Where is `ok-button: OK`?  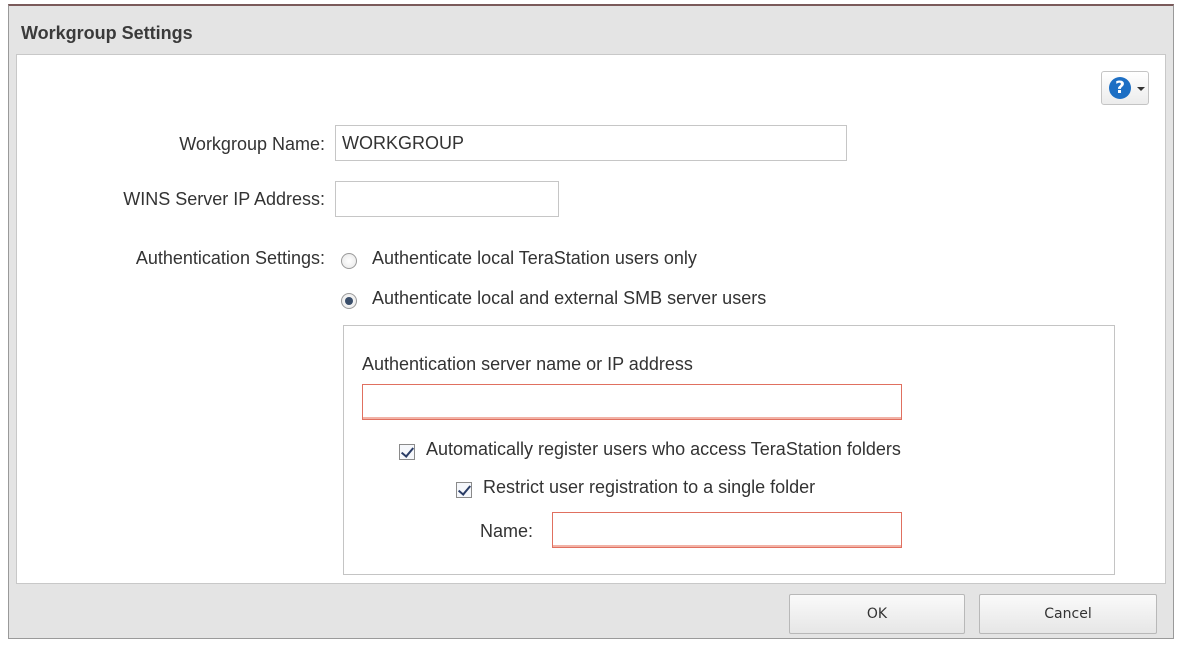 ok-button: OK is located at coordinates (877, 614).